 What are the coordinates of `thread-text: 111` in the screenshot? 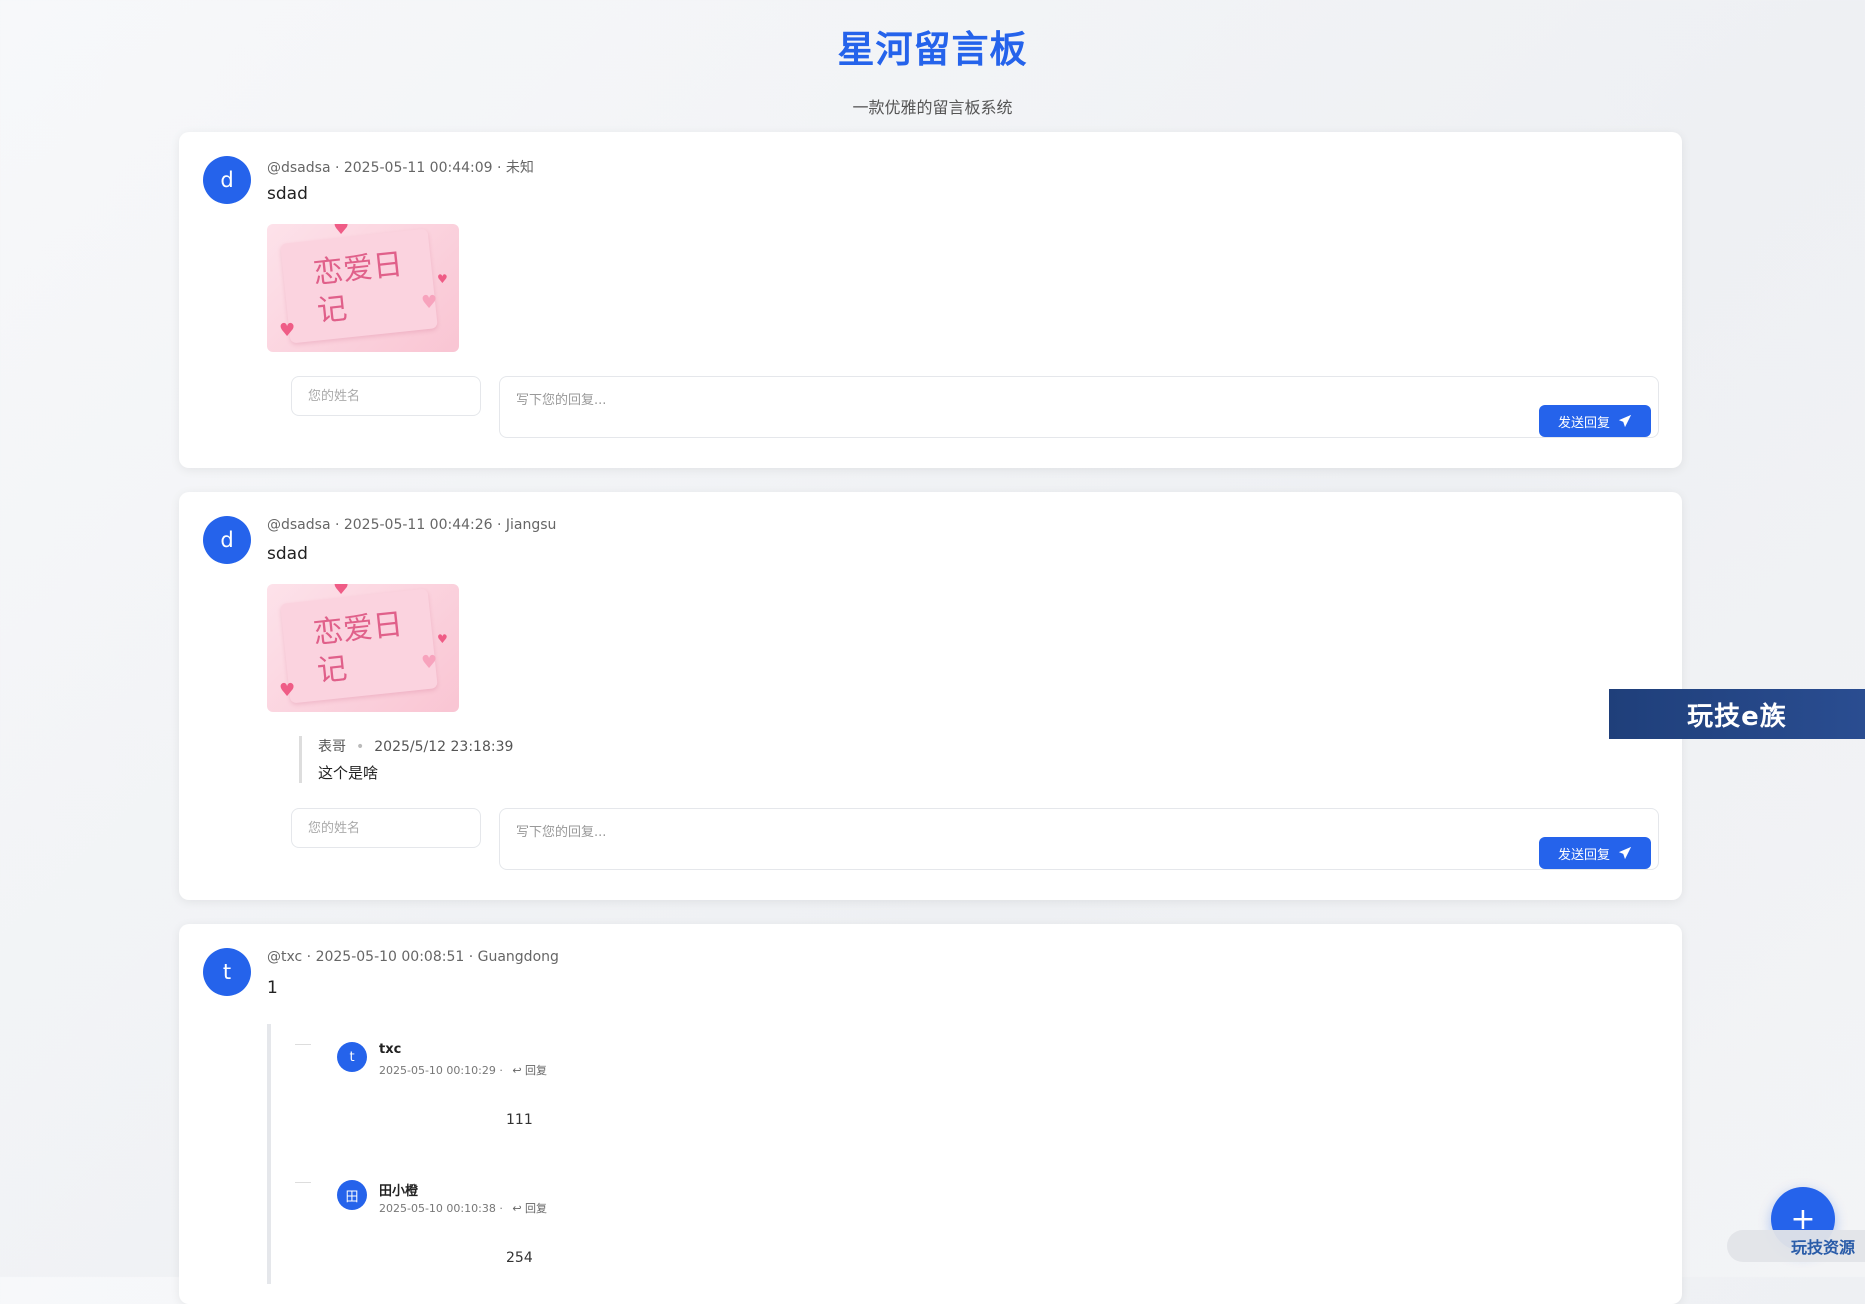 It's located at (519, 1120).